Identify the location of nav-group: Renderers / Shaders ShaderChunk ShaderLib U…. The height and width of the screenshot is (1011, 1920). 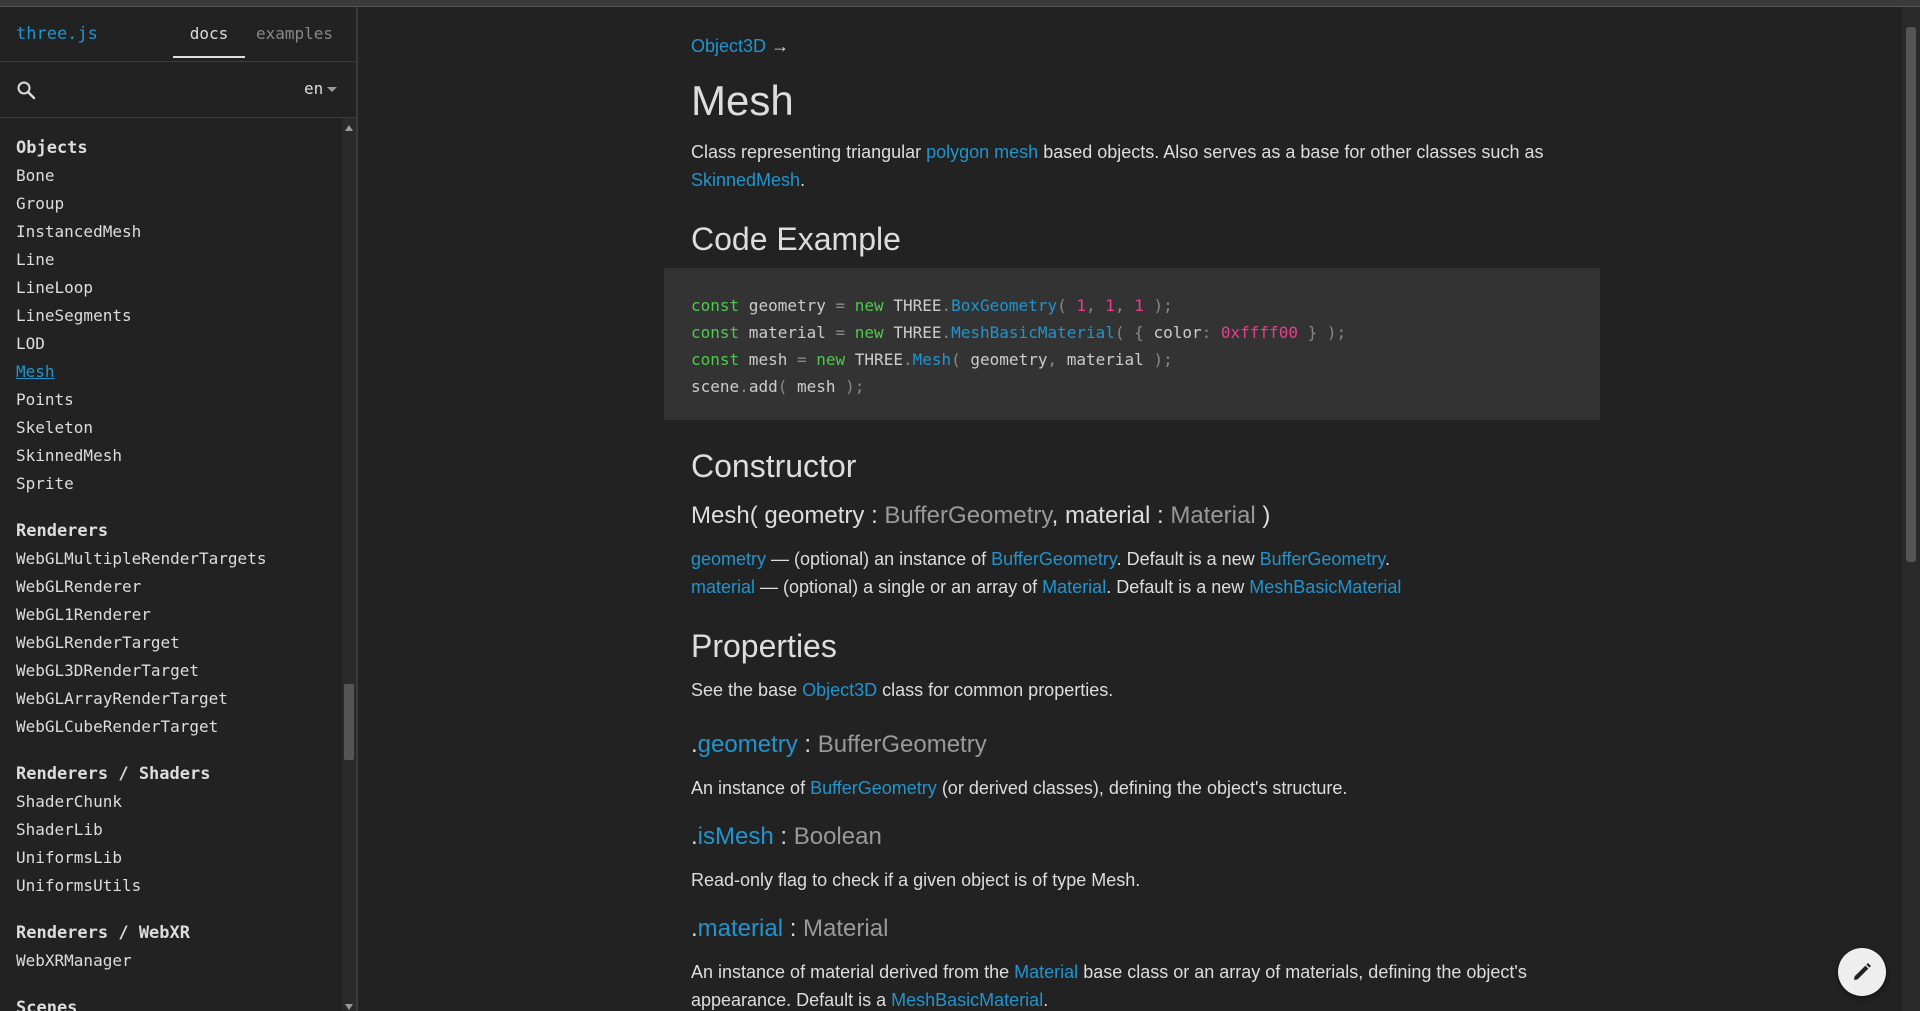
(179, 830).